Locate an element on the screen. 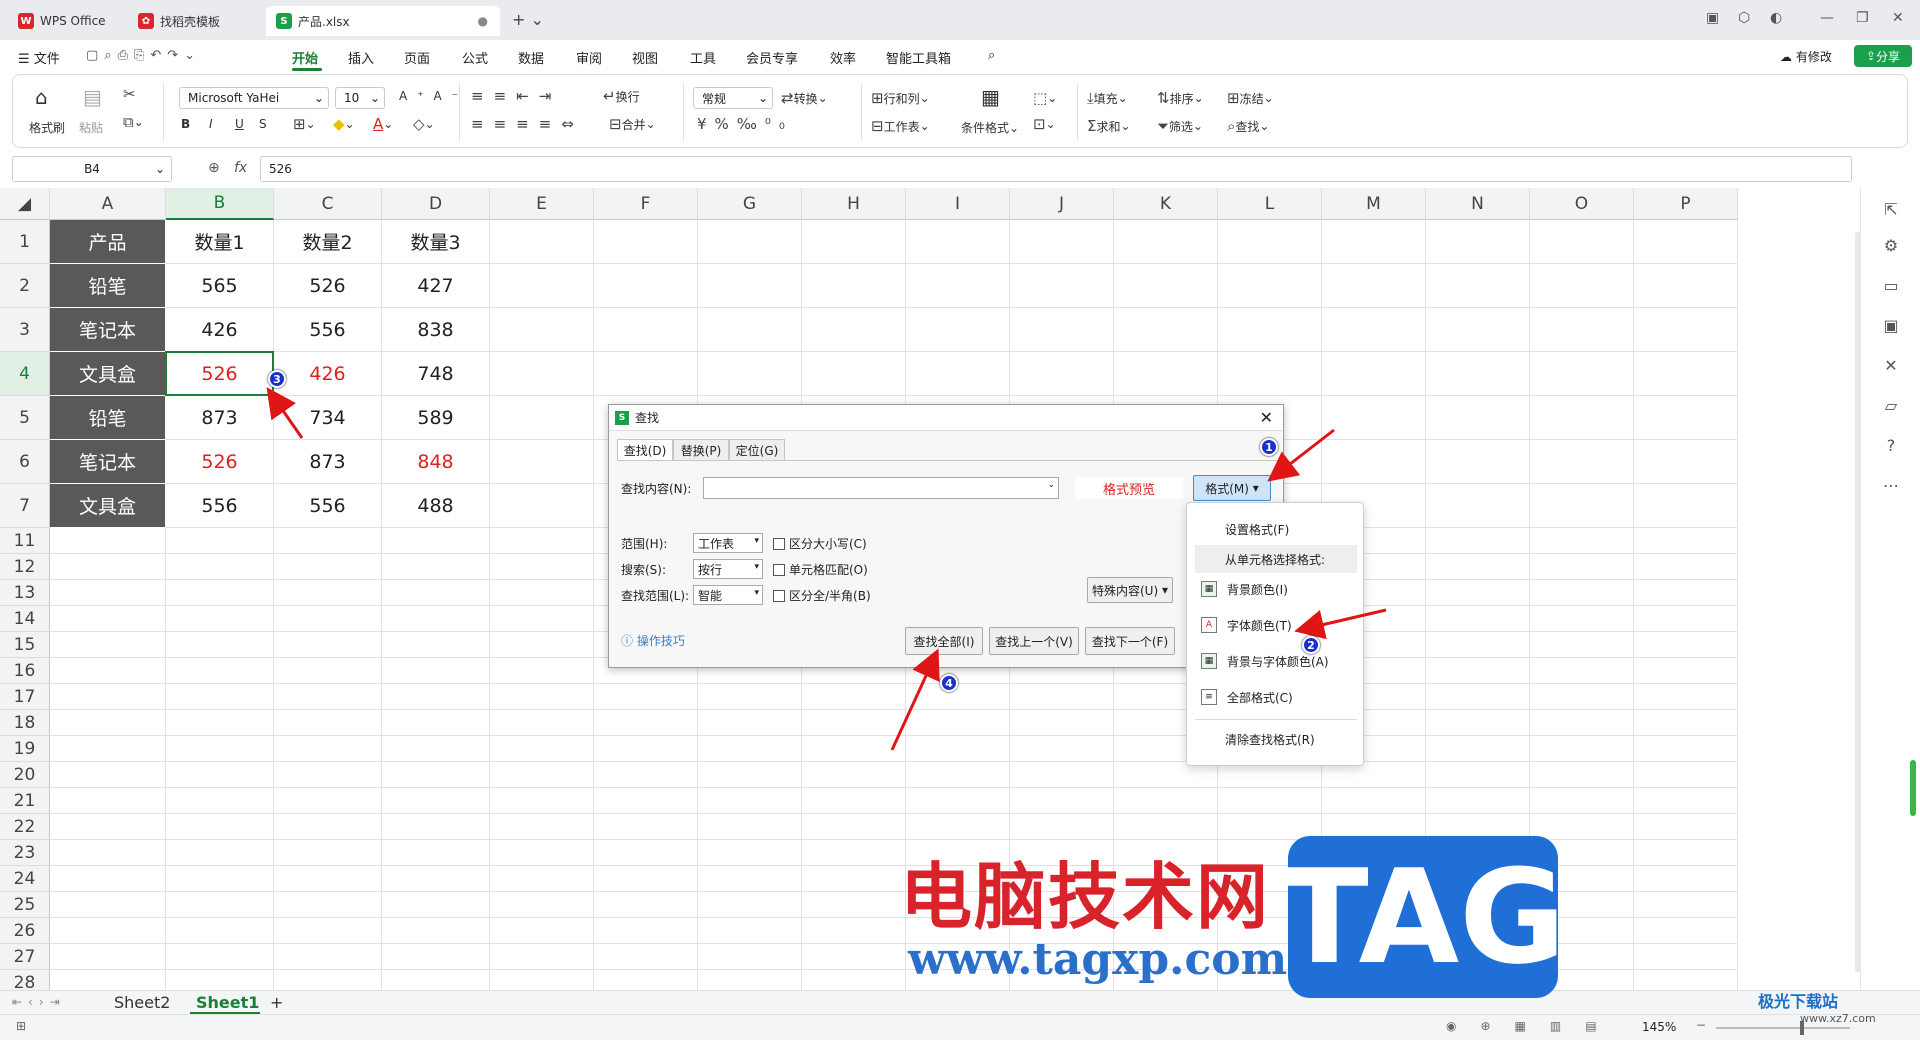 The height and width of the screenshot is (1040, 1920). cell-p15 is located at coordinates (1686, 645).